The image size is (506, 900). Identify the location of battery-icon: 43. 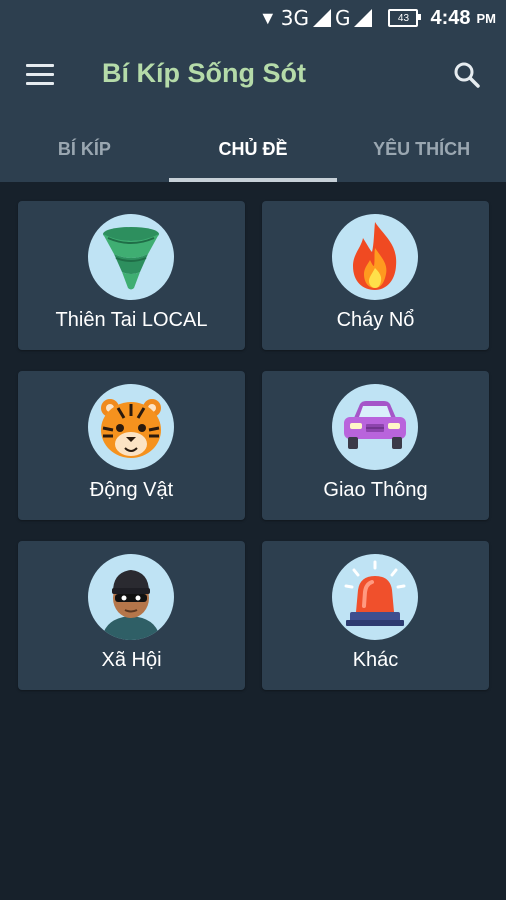
(405, 18).